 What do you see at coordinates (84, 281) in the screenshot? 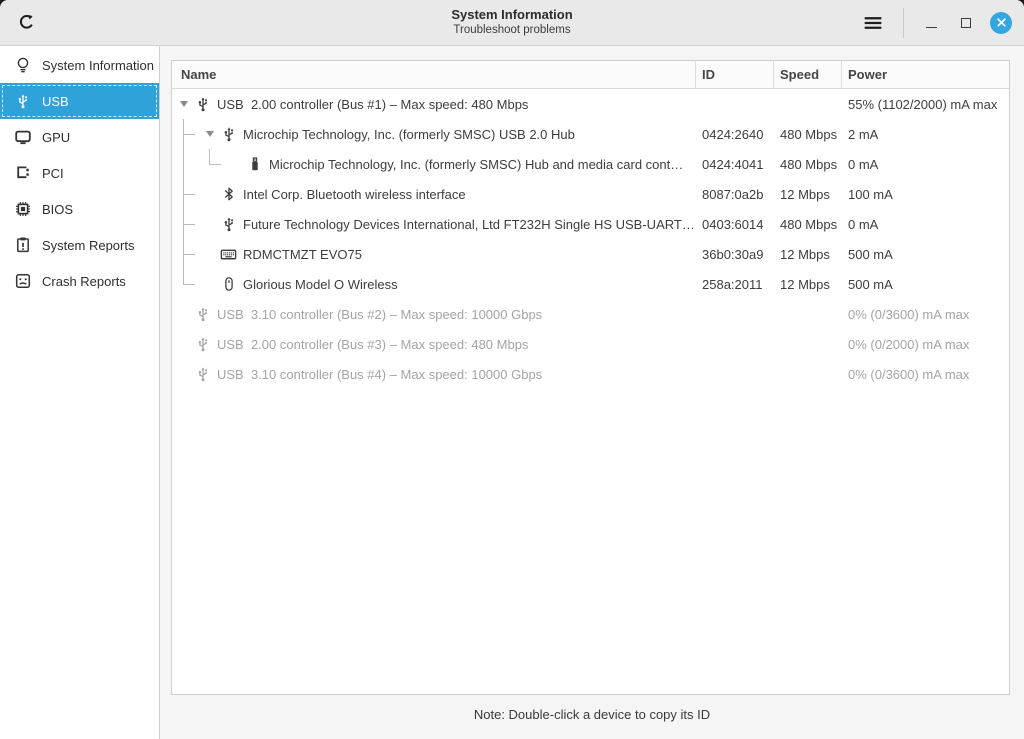
I see `sidebar-item-label: Crash Reports` at bounding box center [84, 281].